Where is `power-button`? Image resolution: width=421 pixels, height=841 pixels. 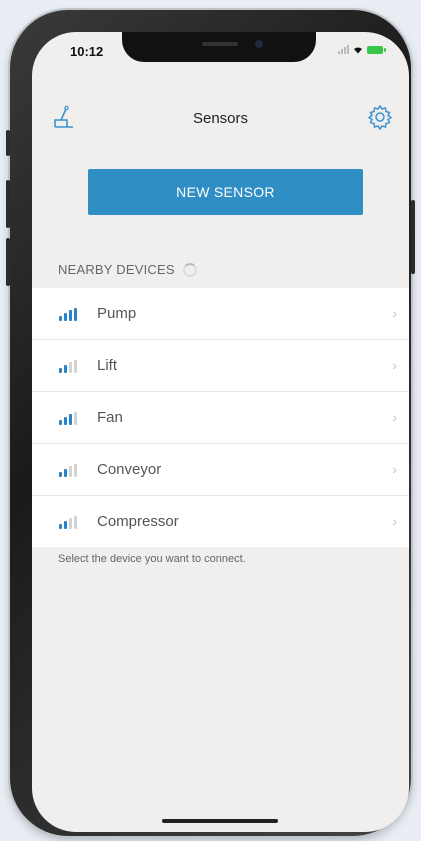
power-button is located at coordinates (413, 237).